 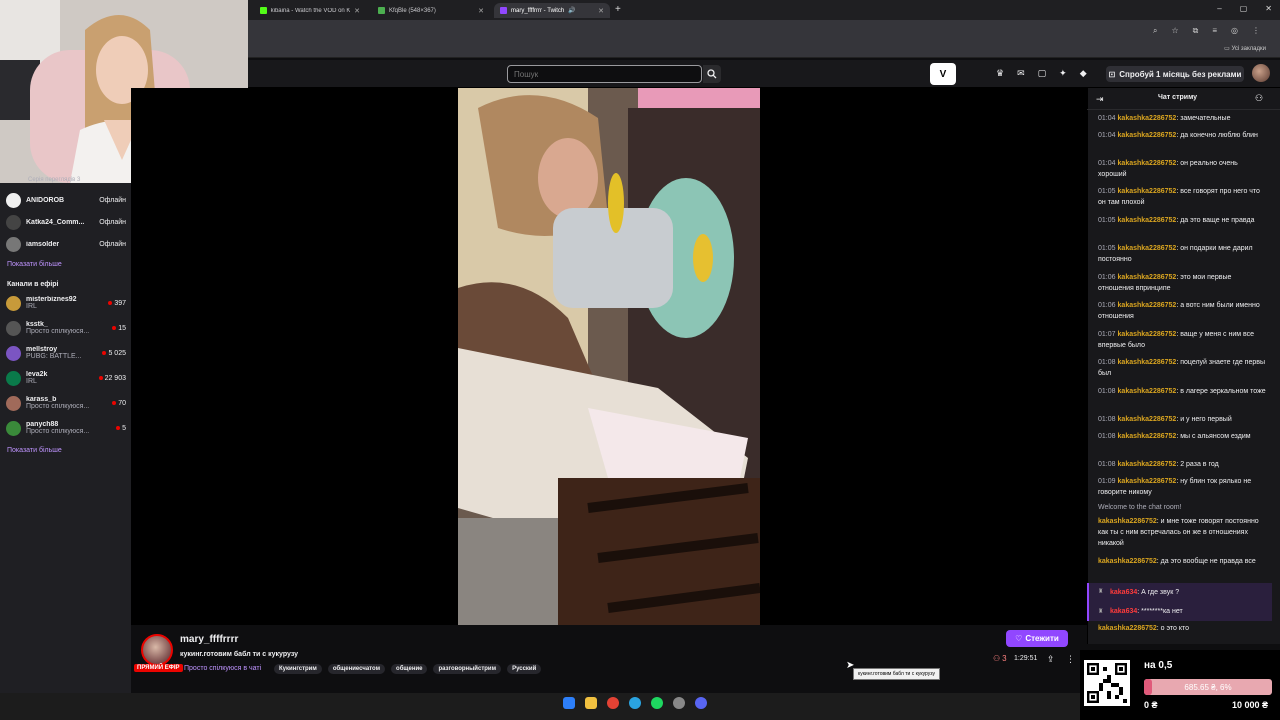 I want to click on chat-text: : замечательные, so click(x=1203, y=118).